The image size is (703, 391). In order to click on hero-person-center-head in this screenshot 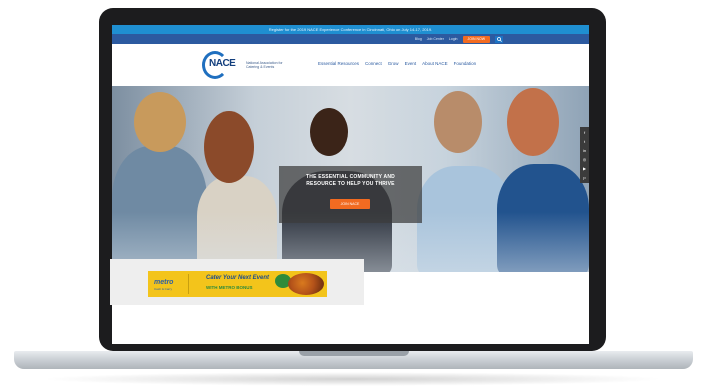, I will do `click(329, 132)`.